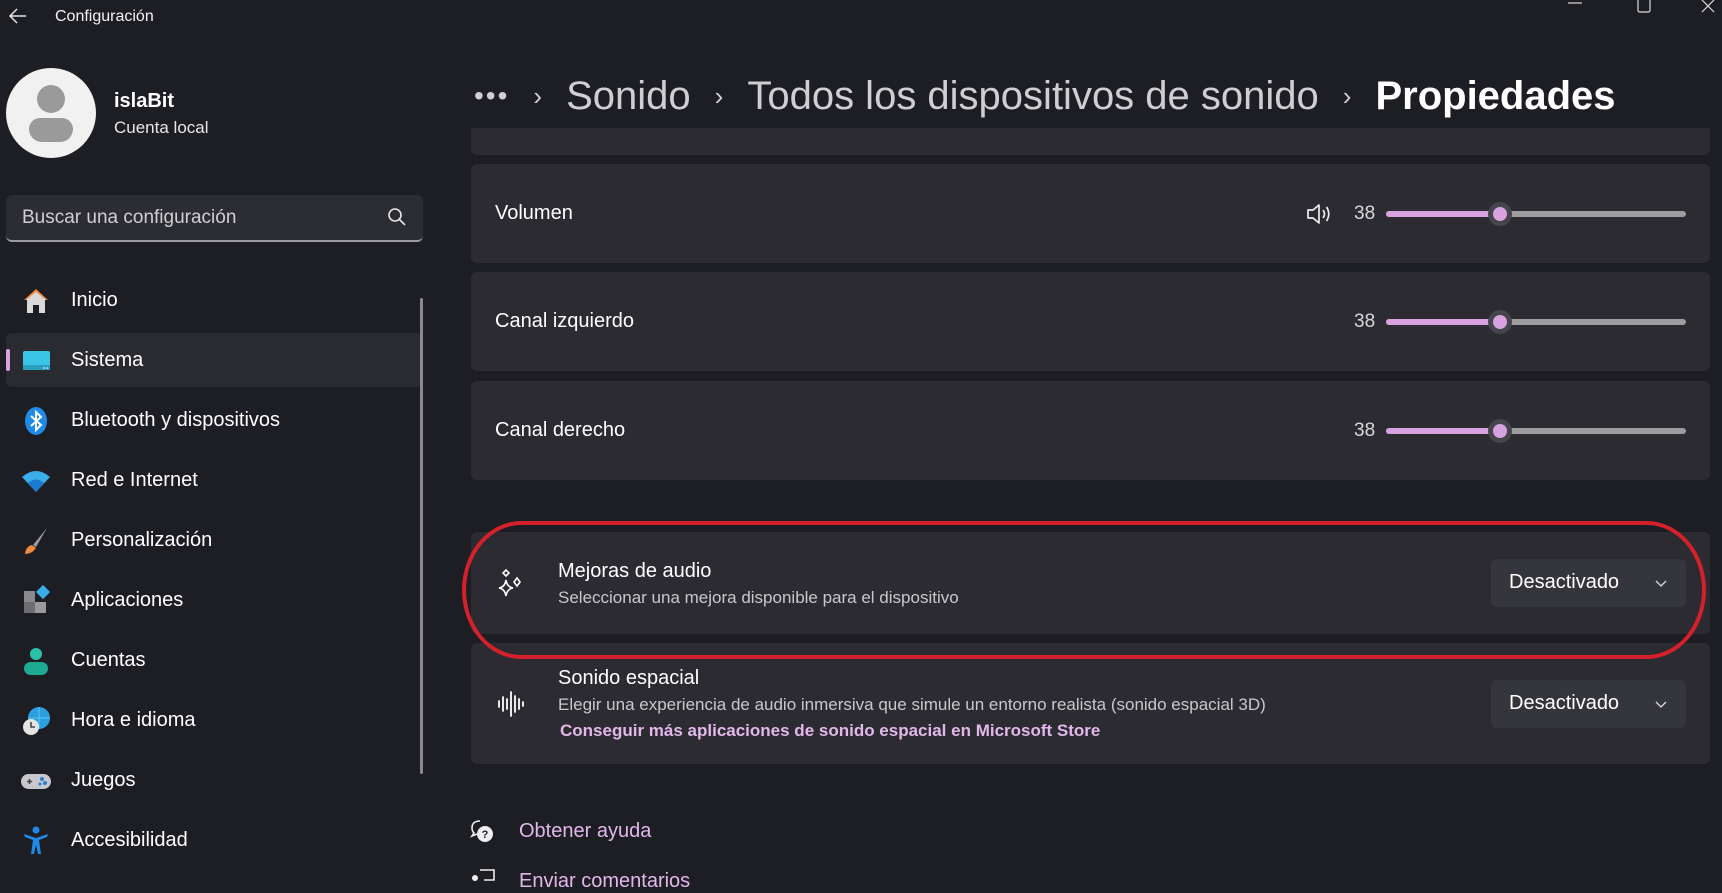 The image size is (1722, 893). Describe the element at coordinates (628, 96) in the screenshot. I see `breadcrumb-sonido: Sonido` at that location.